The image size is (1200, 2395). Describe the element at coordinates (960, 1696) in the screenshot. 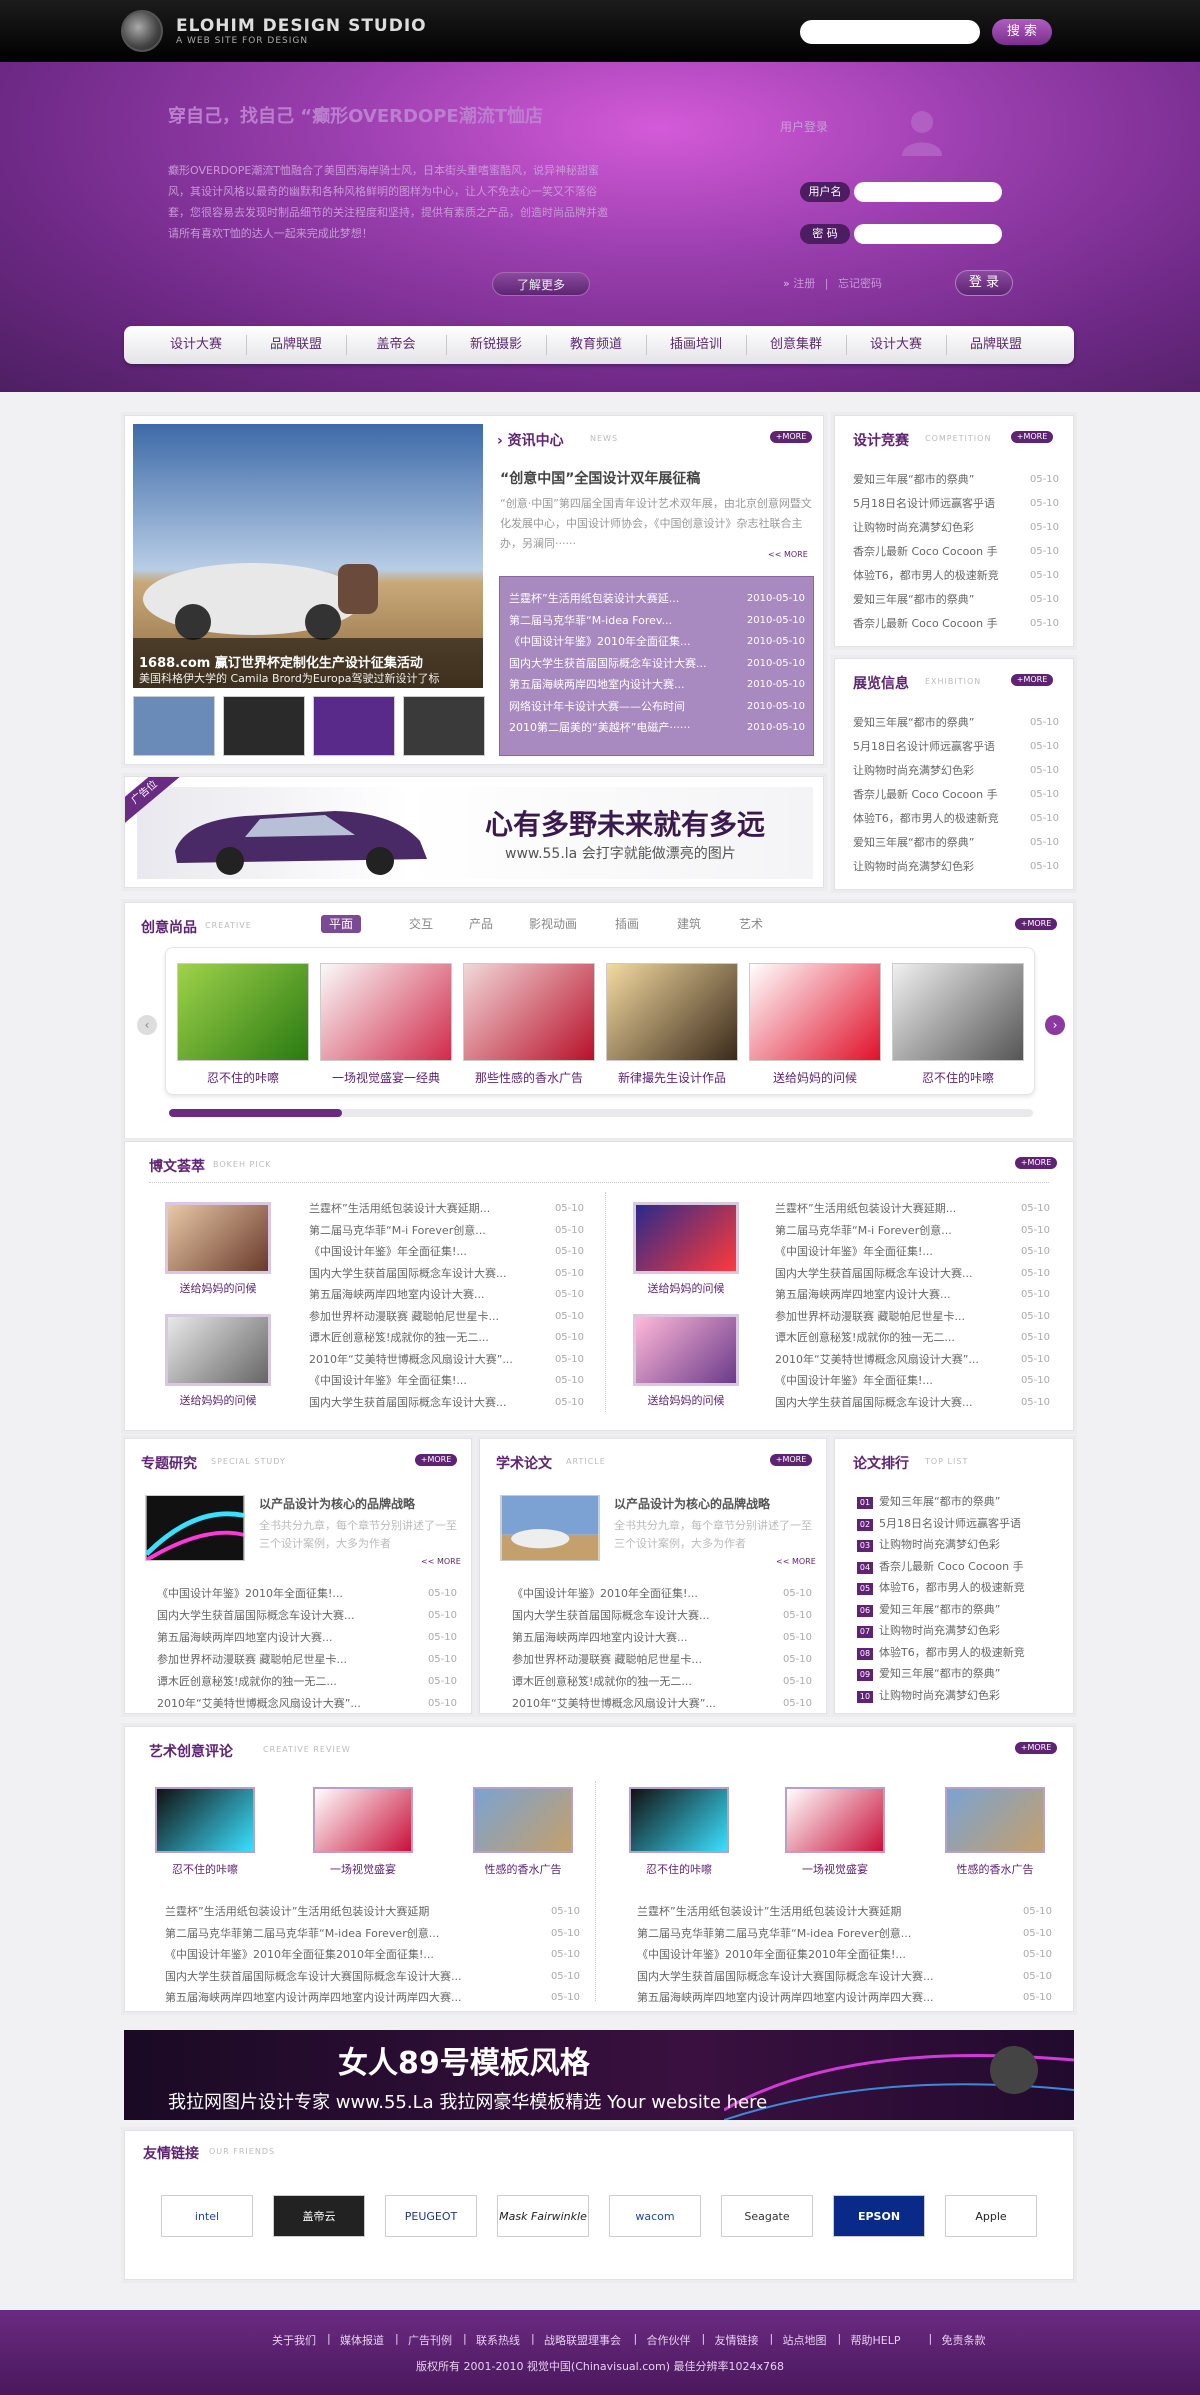

I see `rank-item: 10 让购物时尚充满梦幻色彩` at that location.